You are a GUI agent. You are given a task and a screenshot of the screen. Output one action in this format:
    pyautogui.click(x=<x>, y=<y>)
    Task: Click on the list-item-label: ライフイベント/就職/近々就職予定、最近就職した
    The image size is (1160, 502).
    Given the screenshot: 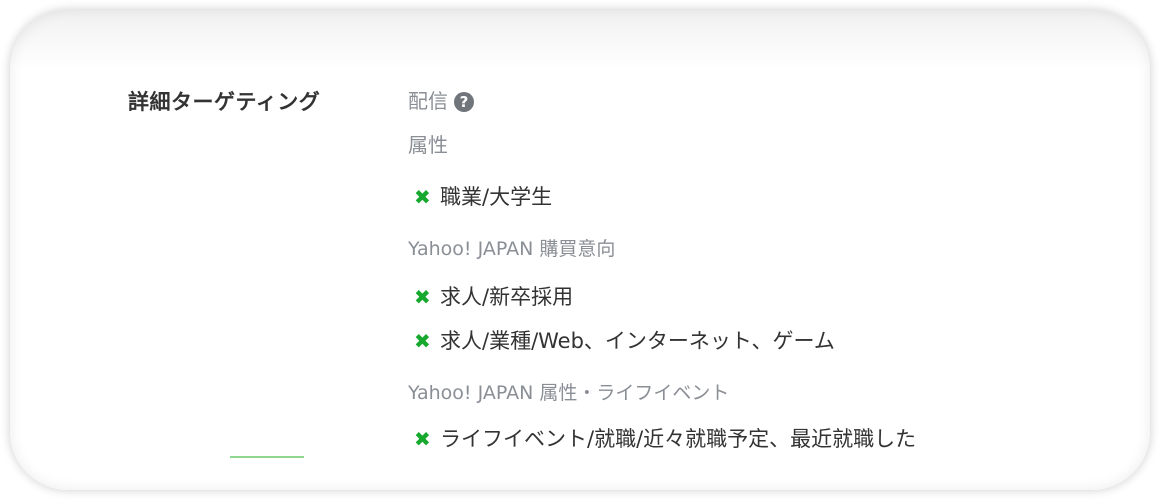 What is the action you would take?
    pyautogui.click(x=678, y=439)
    